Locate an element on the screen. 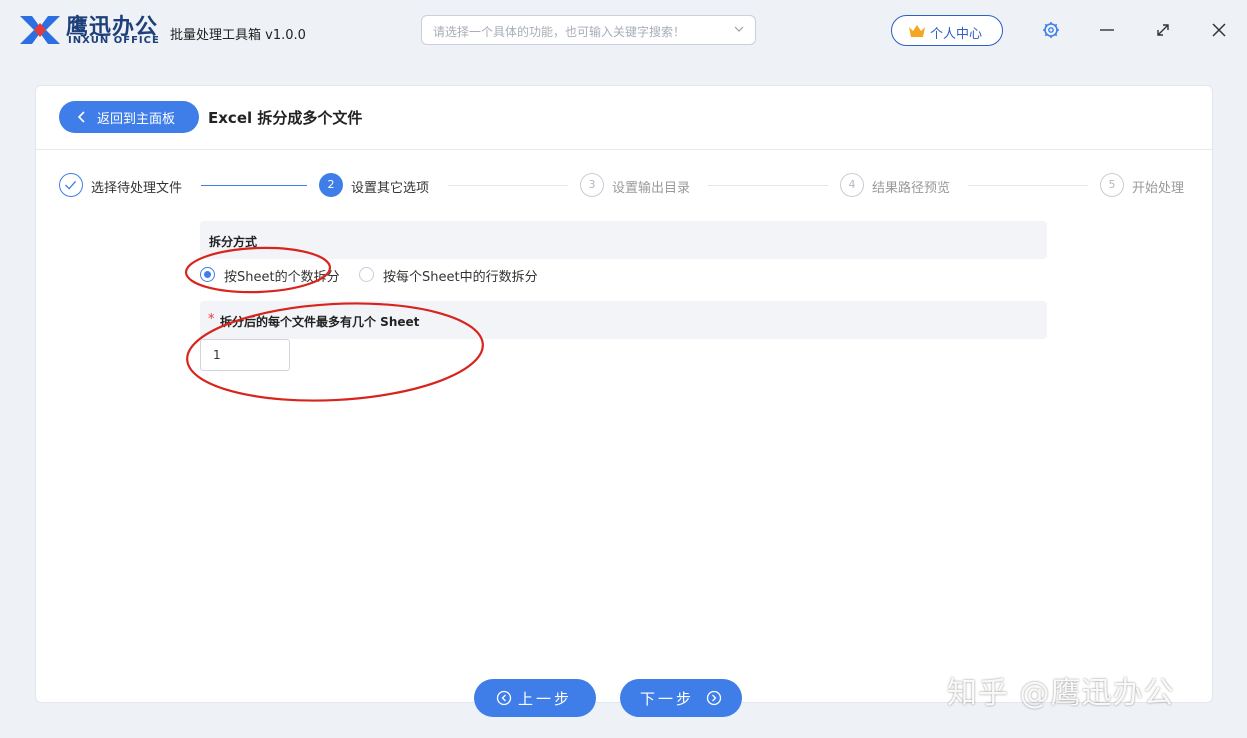 Image resolution: width=1247 pixels, height=738 pixels. check-icon is located at coordinates (71, 185).